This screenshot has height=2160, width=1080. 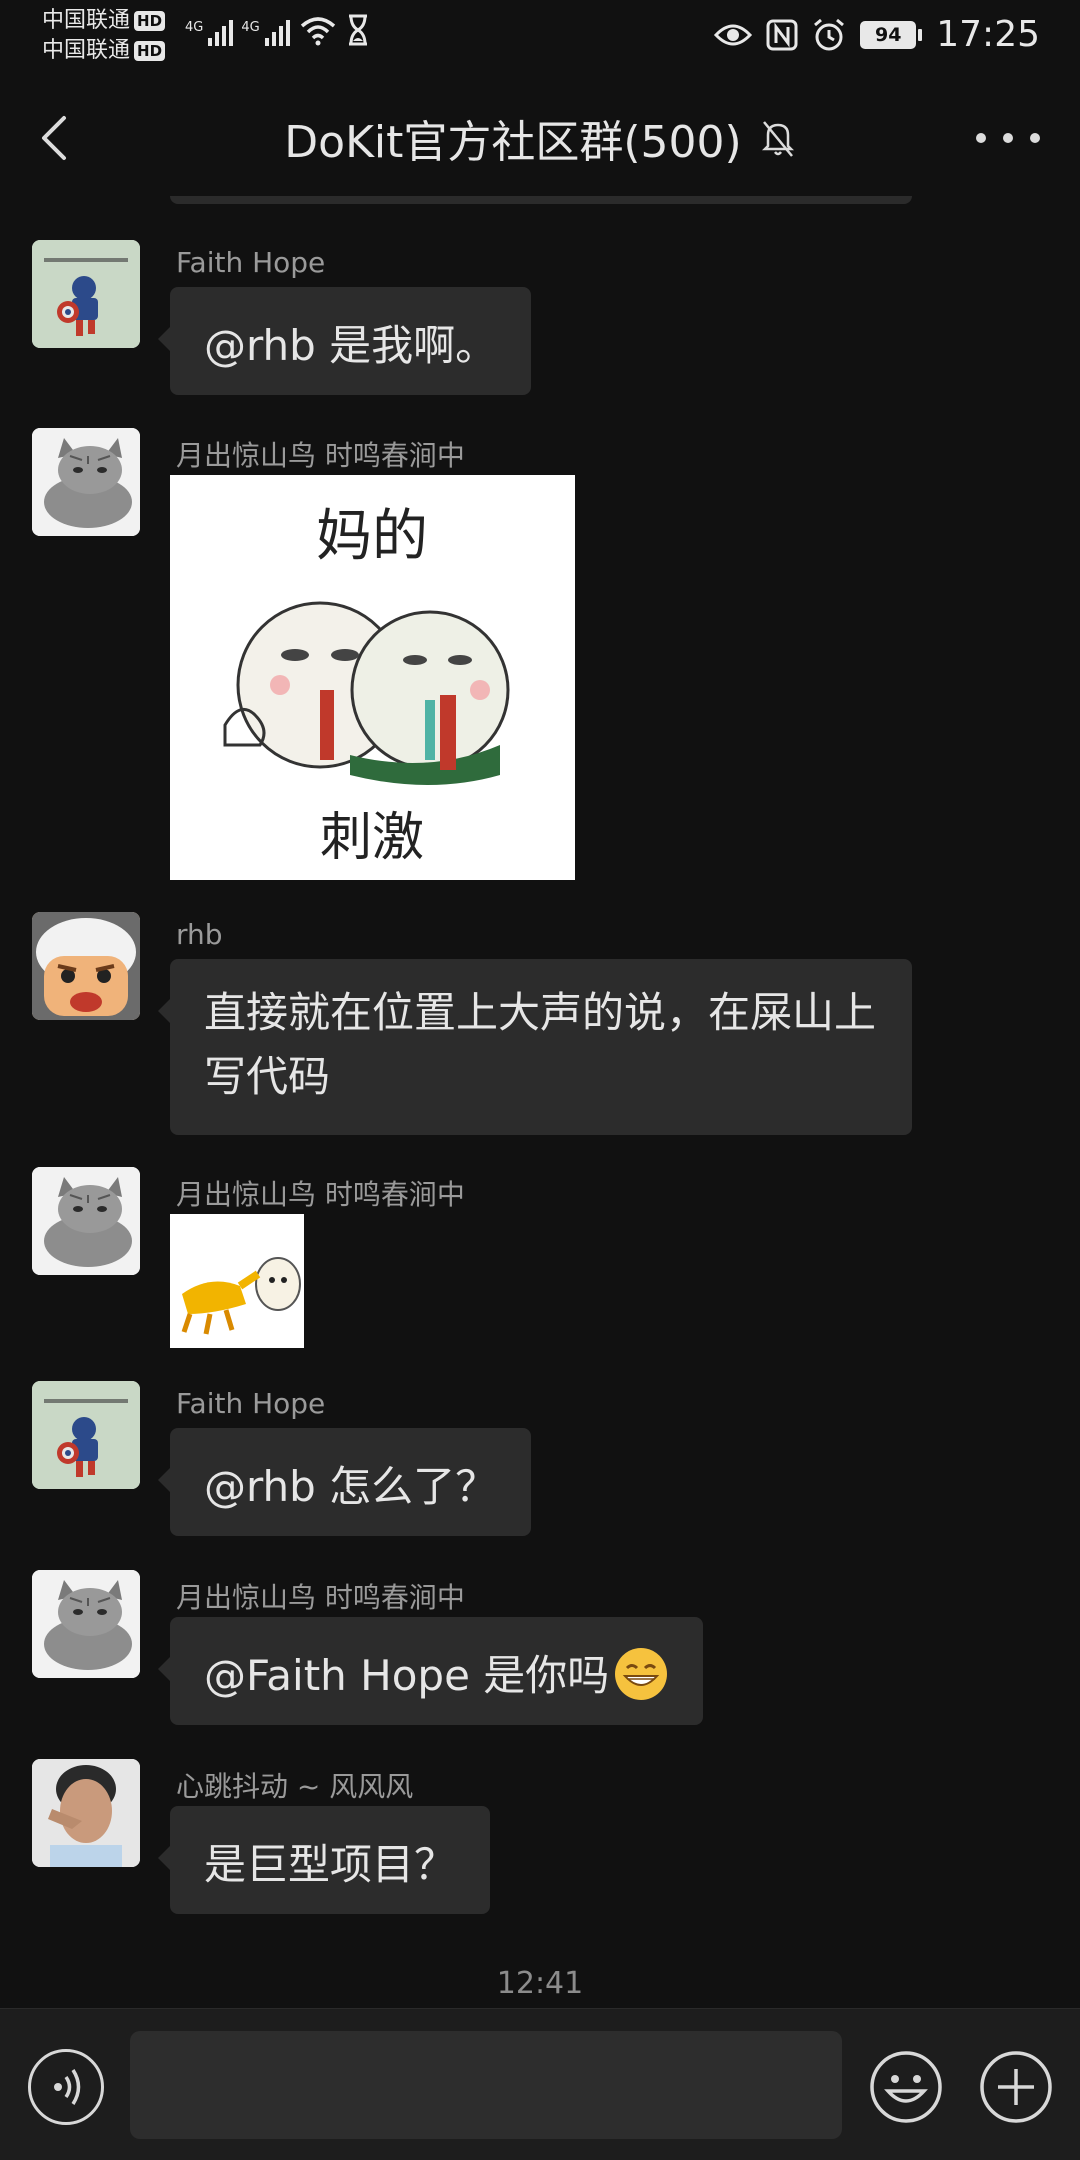 What do you see at coordinates (330, 1864) in the screenshot?
I see `message-text: 是巨型项目？` at bounding box center [330, 1864].